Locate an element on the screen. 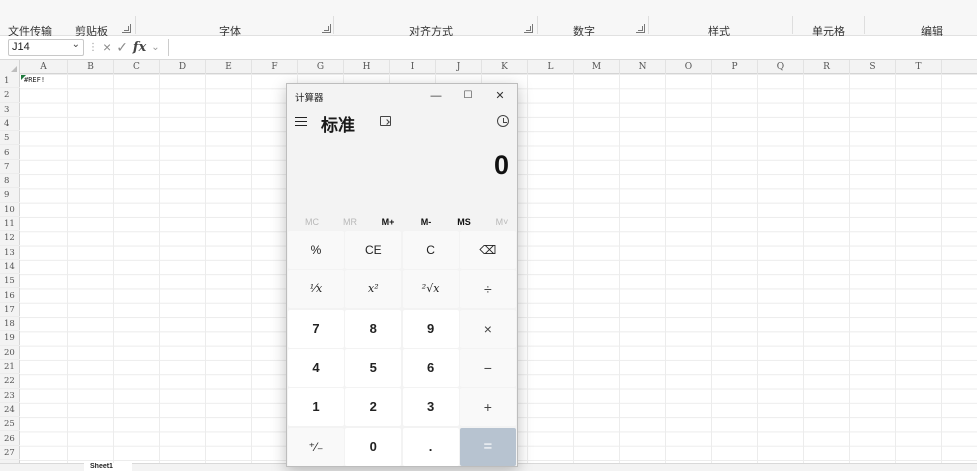  memory-button-m: M˅ is located at coordinates (502, 222).